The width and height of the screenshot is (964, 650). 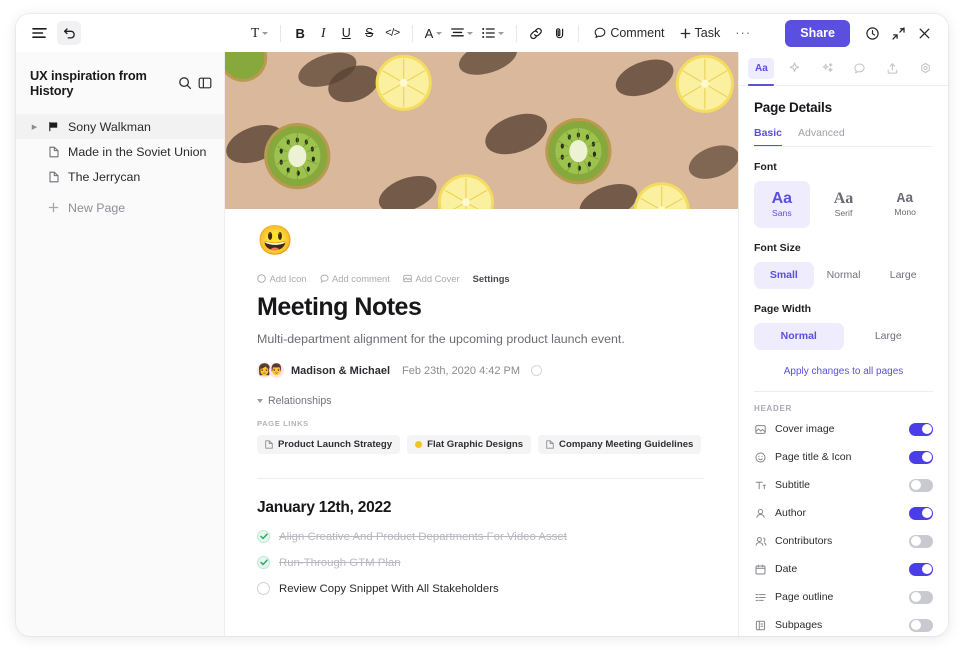 What do you see at coordinates (205, 83) in the screenshot?
I see `sidebar-toggle-icon` at bounding box center [205, 83].